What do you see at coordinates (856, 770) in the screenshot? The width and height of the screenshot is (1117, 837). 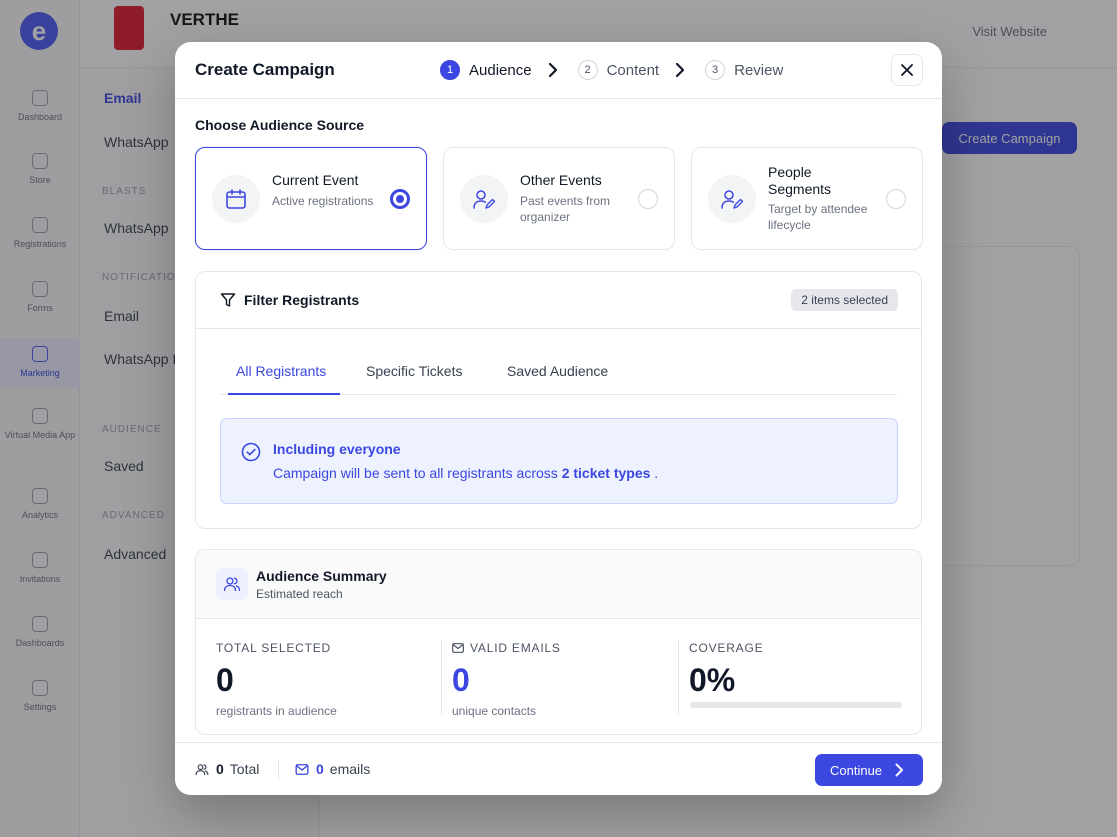 I see `continue-label: Continue` at bounding box center [856, 770].